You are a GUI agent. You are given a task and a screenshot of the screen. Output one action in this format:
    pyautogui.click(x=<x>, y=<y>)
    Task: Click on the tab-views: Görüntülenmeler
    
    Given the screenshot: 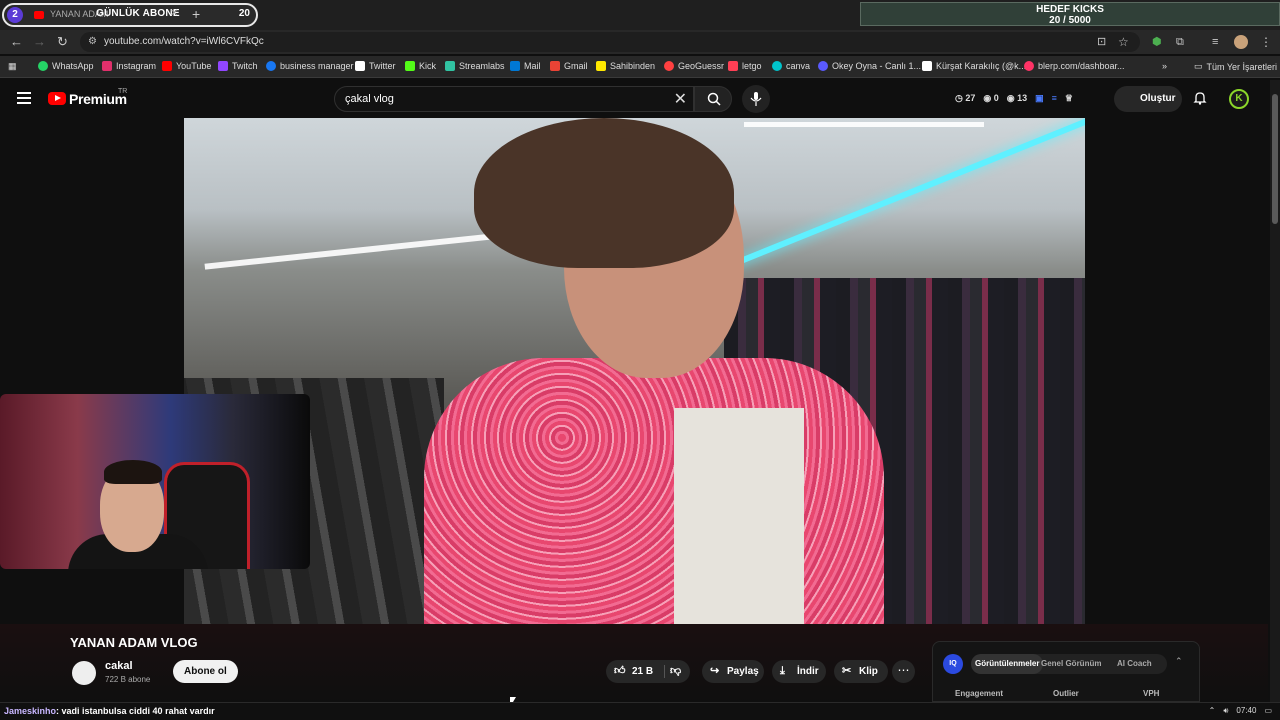 What is the action you would take?
    pyautogui.click(x=1007, y=664)
    